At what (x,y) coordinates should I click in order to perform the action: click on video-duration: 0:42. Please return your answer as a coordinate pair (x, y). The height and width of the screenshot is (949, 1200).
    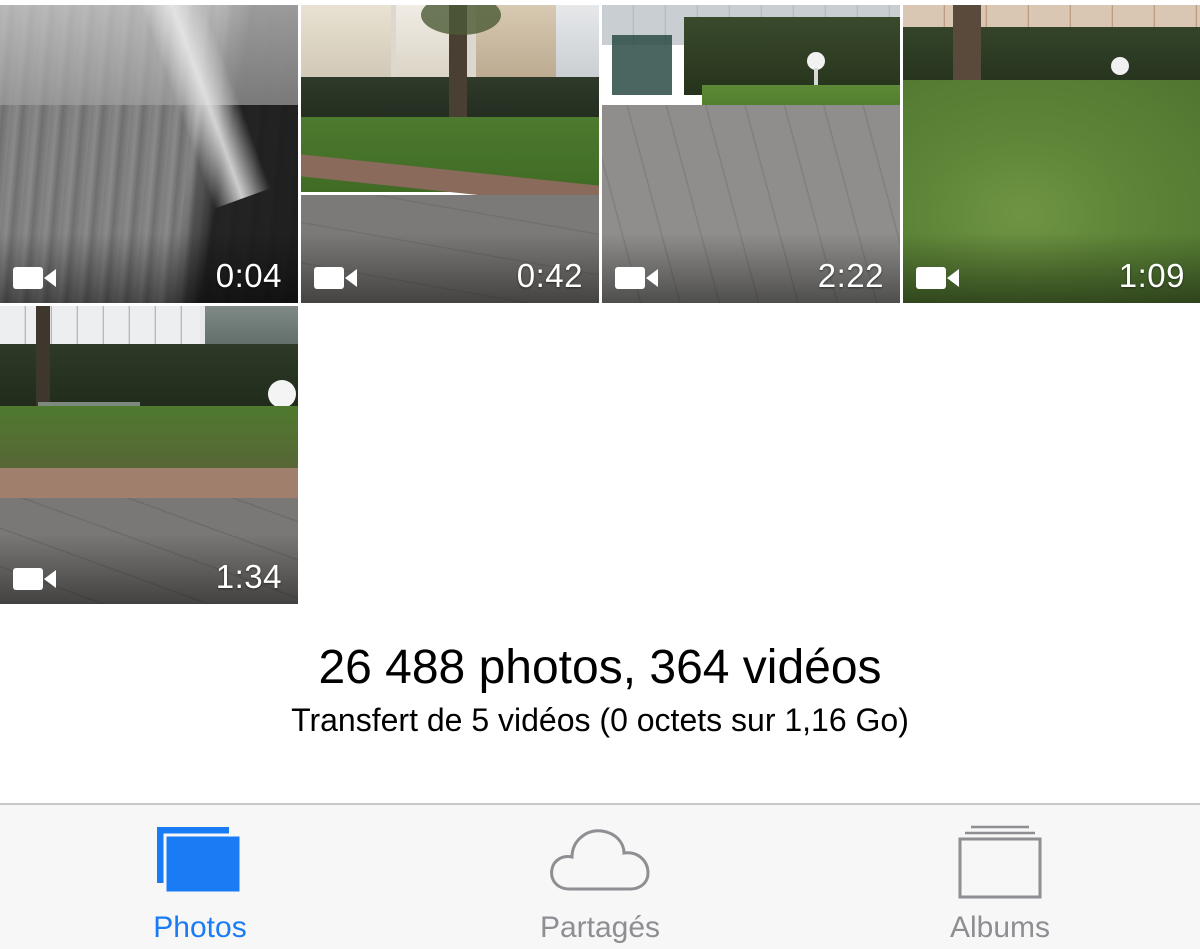
    Looking at the image, I should click on (549, 275).